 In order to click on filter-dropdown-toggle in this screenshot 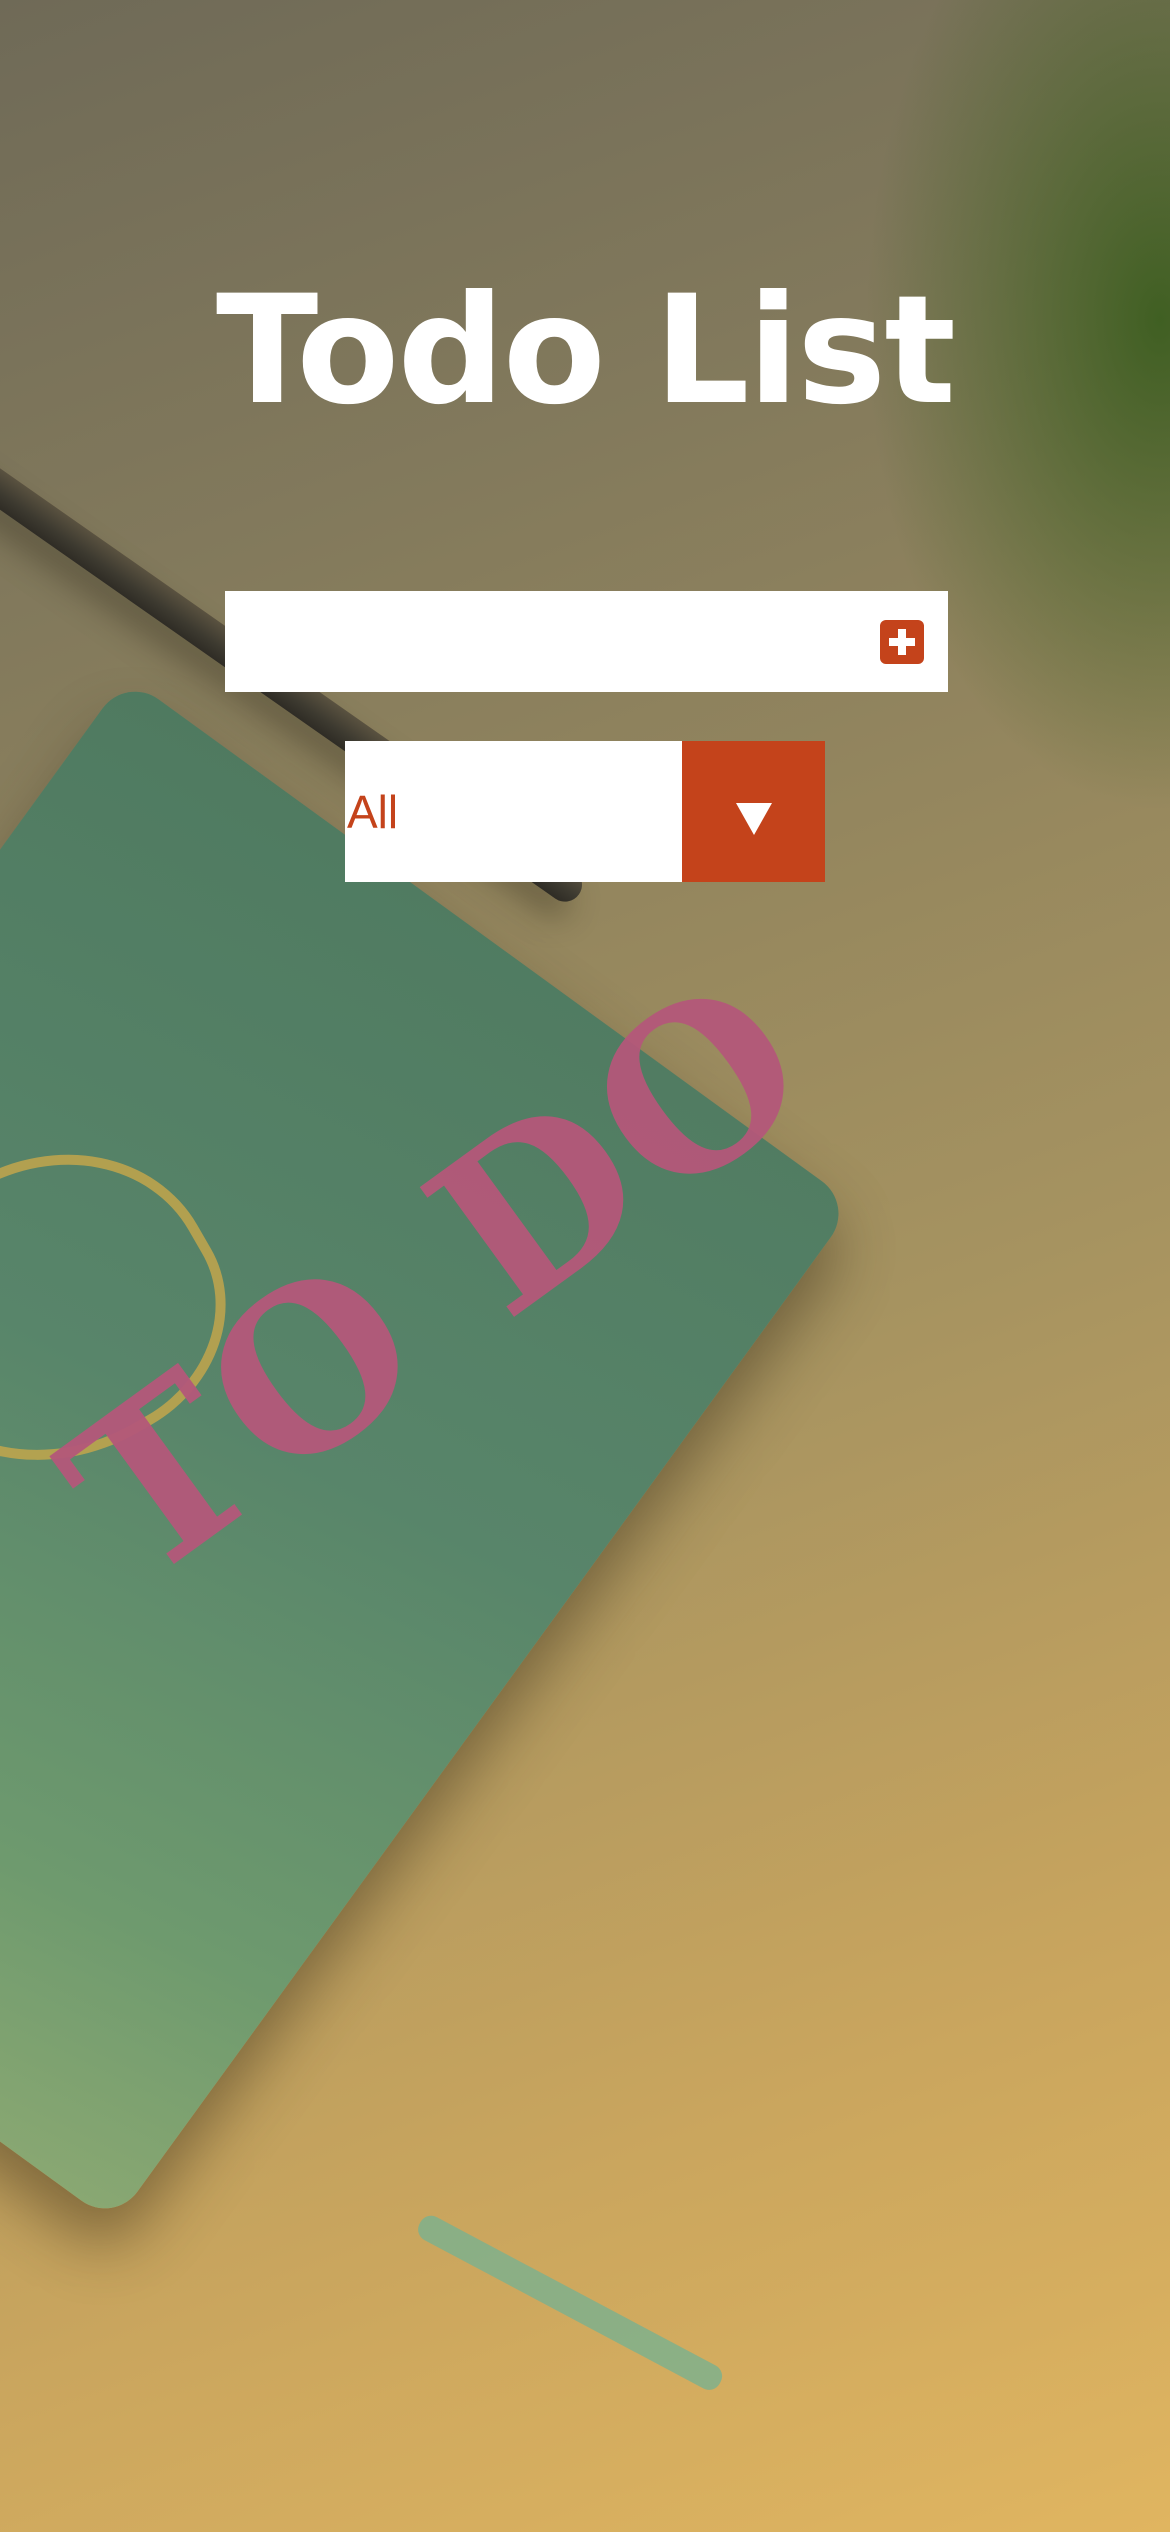, I will do `click(753, 811)`.